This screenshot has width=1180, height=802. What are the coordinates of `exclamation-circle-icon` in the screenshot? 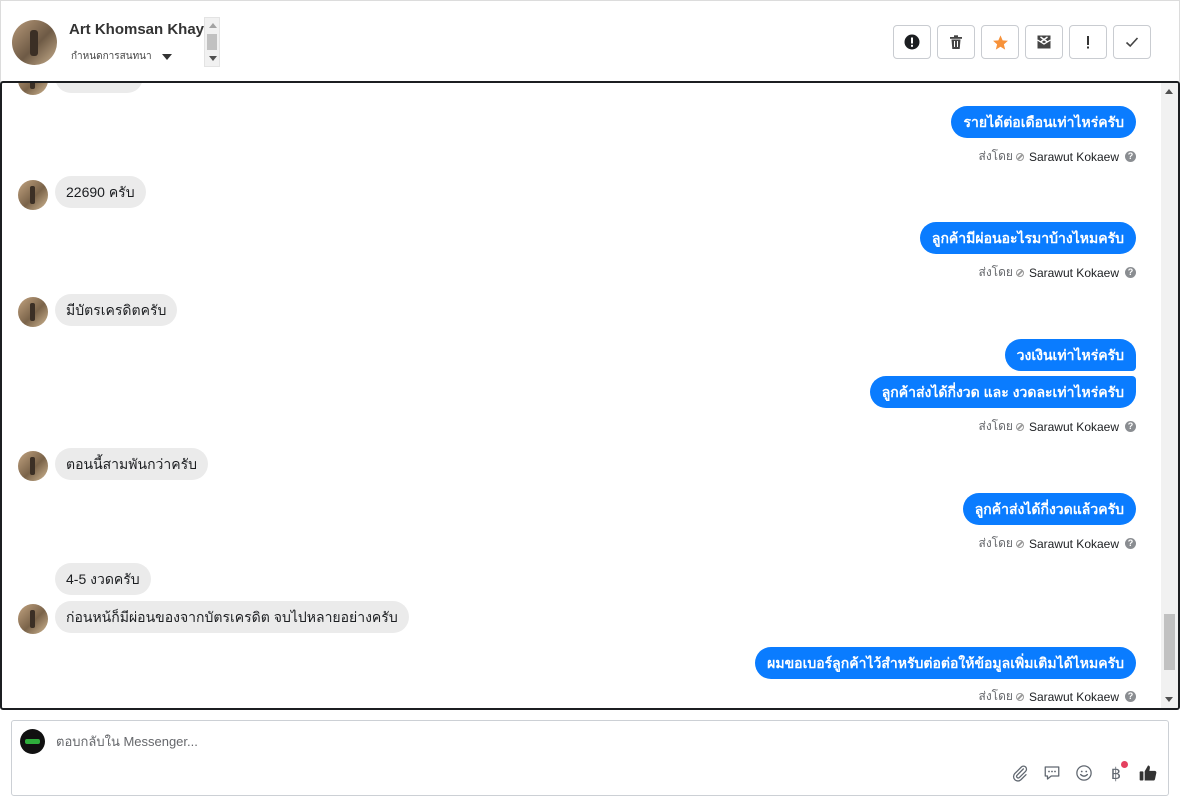 It's located at (912, 42).